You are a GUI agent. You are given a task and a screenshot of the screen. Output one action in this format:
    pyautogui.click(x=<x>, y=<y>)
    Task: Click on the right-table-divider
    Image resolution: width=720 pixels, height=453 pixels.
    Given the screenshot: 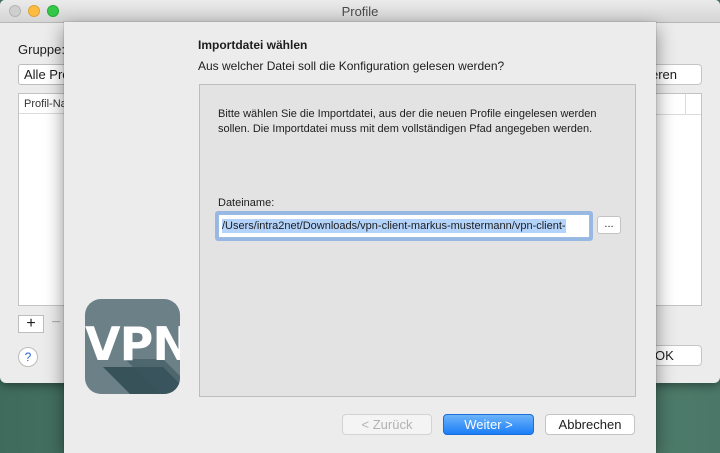 What is the action you would take?
    pyautogui.click(x=685, y=104)
    